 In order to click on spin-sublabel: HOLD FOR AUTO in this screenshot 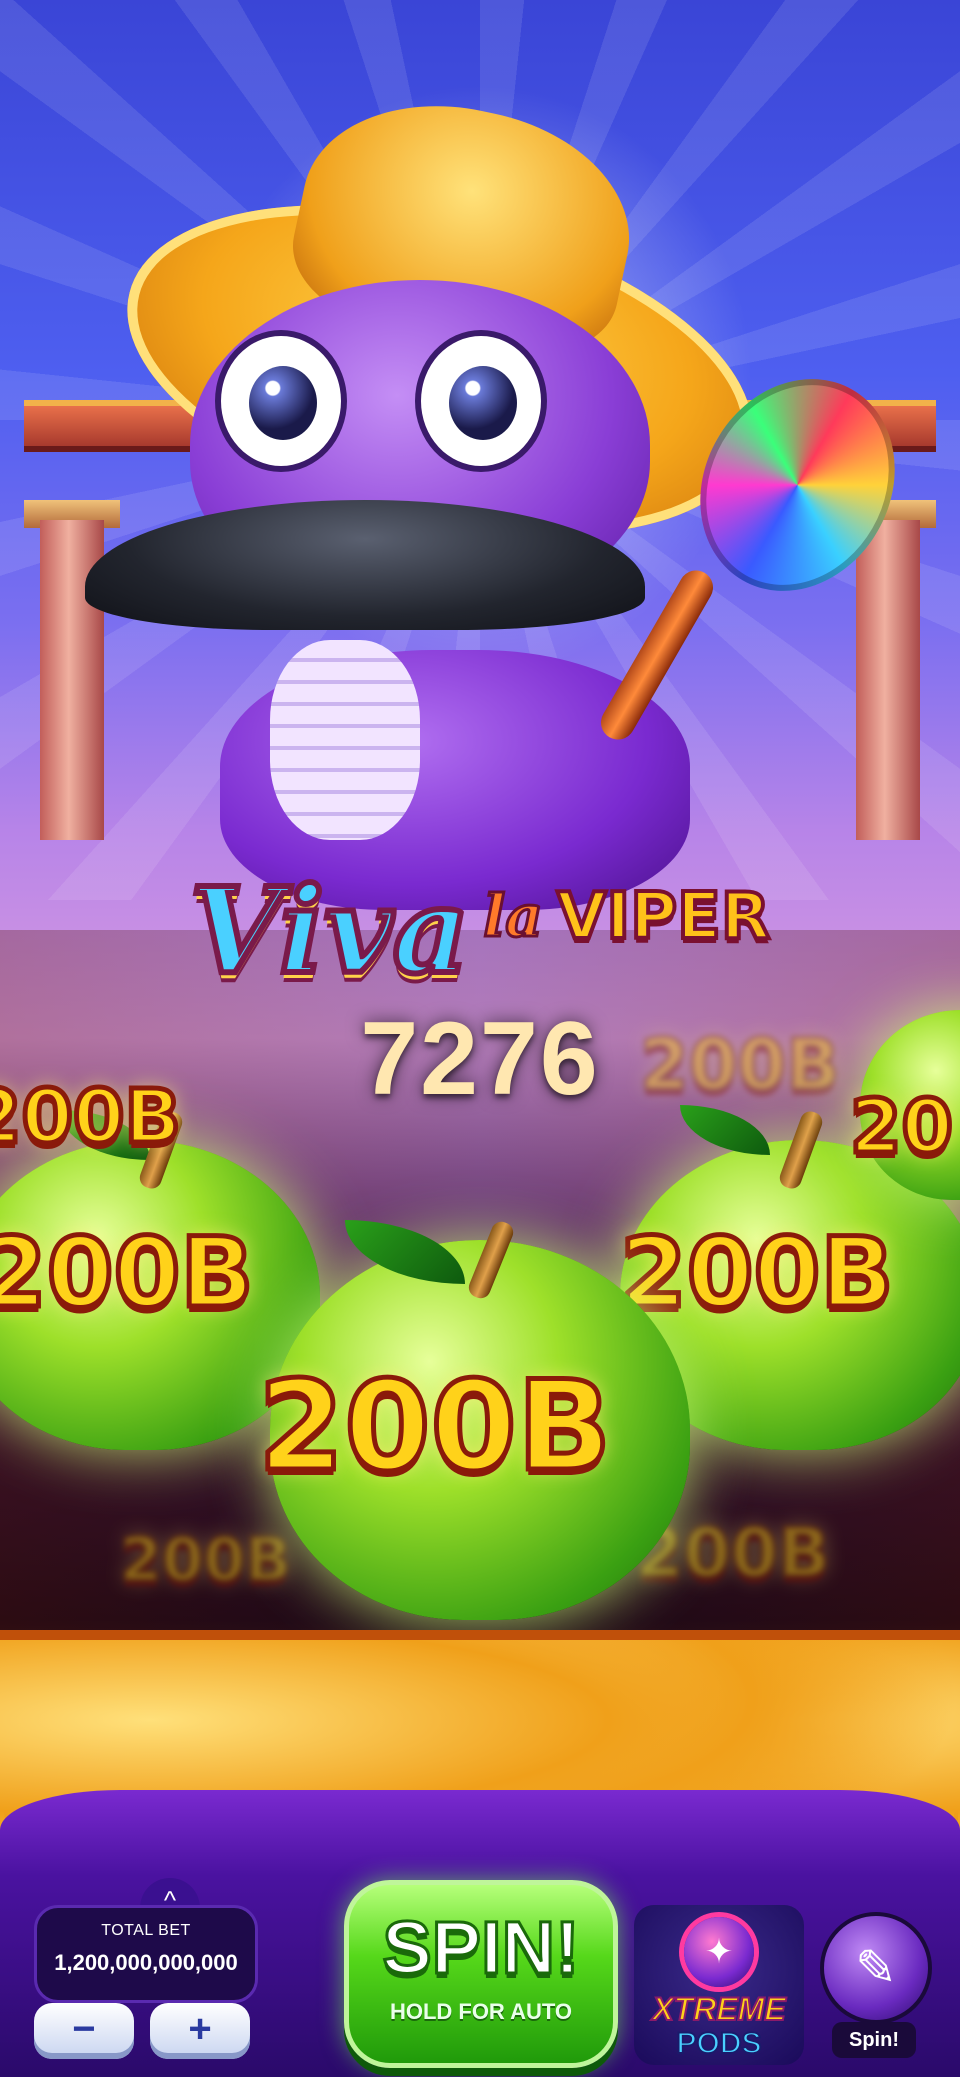, I will do `click(481, 2011)`.